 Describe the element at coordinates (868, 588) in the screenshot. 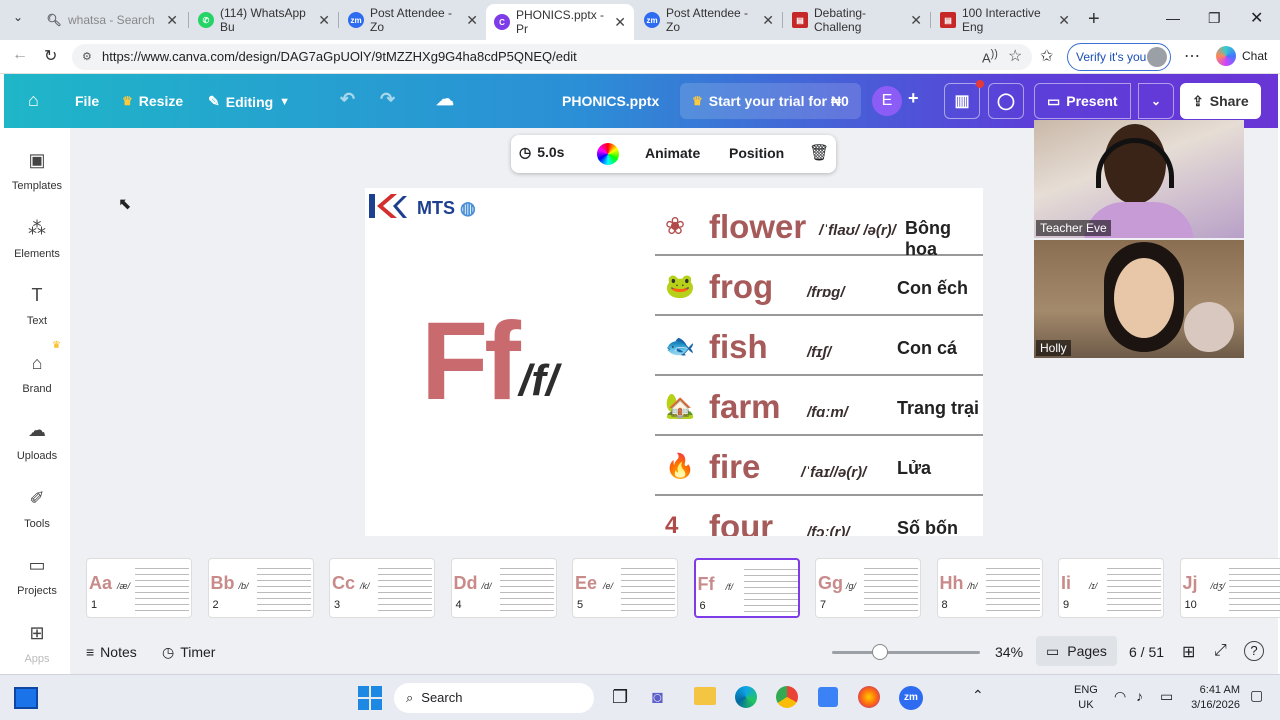

I see `page-thumbnail: Gg/g/7` at that location.